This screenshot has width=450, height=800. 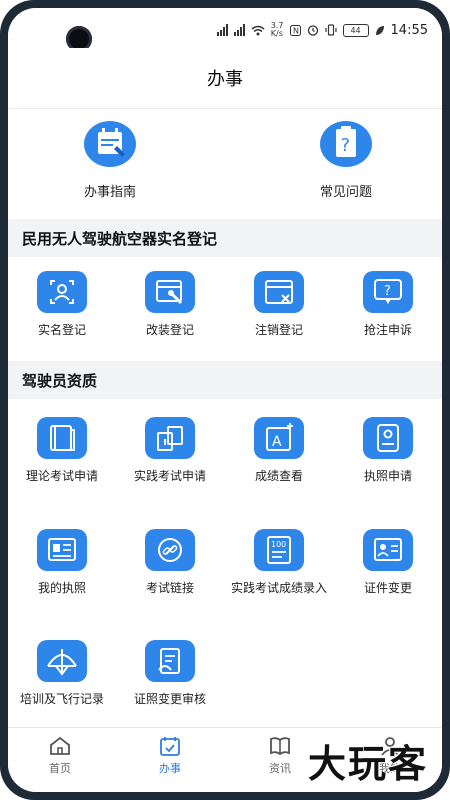 What do you see at coordinates (322, 29) in the screenshot?
I see `status-icons: 3.7 K/s N 44 14:55` at bounding box center [322, 29].